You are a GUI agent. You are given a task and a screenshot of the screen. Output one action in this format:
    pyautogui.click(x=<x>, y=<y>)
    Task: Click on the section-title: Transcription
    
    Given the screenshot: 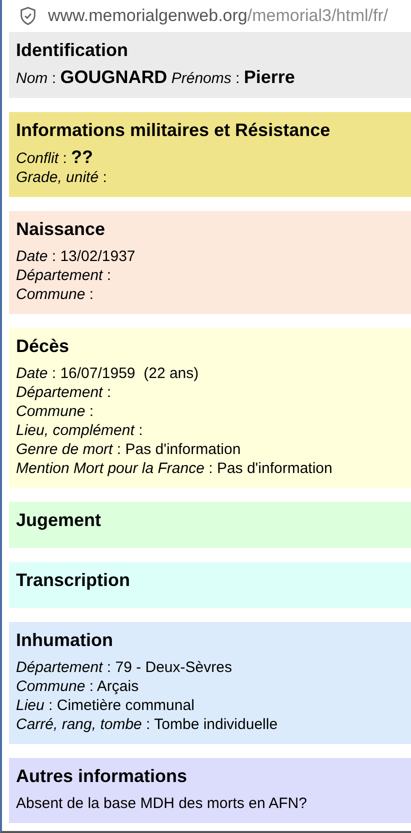 What is the action you would take?
    pyautogui.click(x=74, y=580)
    